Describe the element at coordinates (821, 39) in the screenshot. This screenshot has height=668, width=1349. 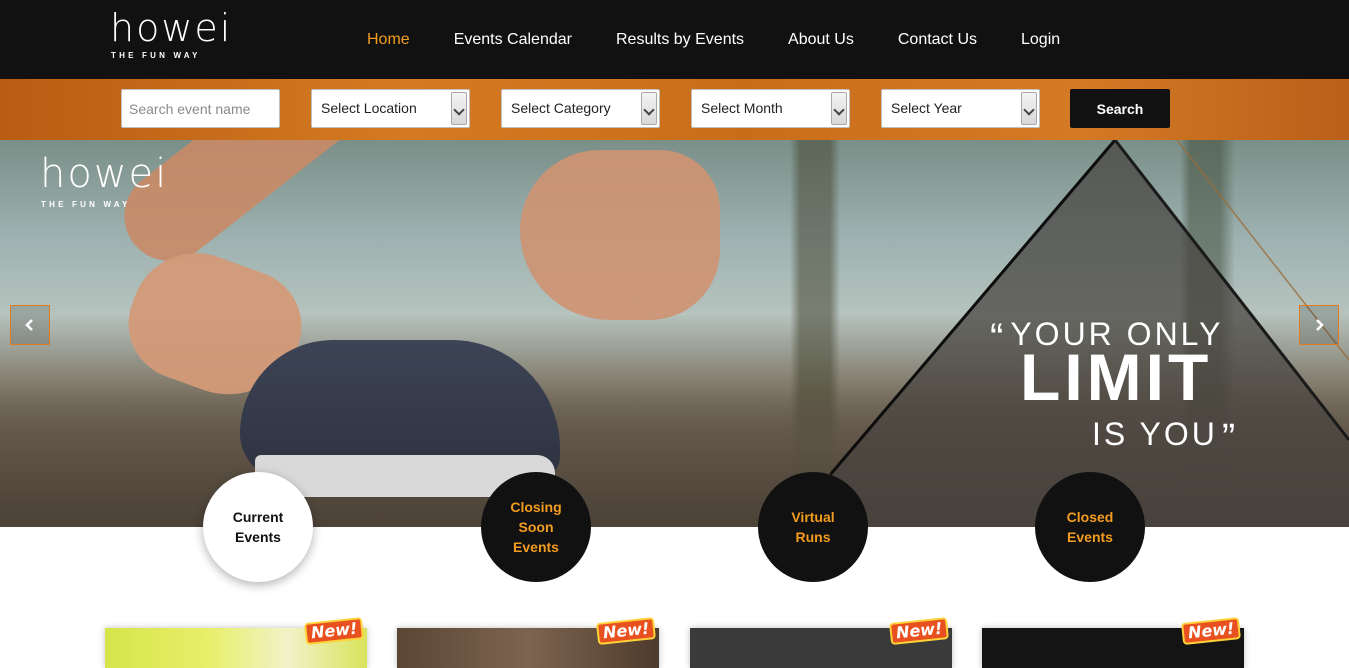
I see `nav-about-us: About Us` at that location.